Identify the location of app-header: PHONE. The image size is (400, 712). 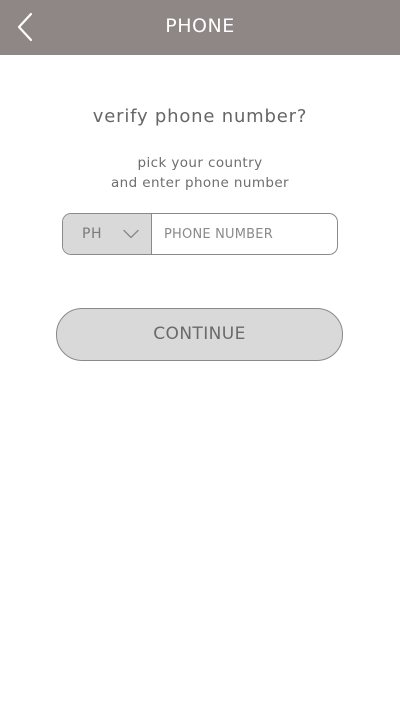
(200, 27).